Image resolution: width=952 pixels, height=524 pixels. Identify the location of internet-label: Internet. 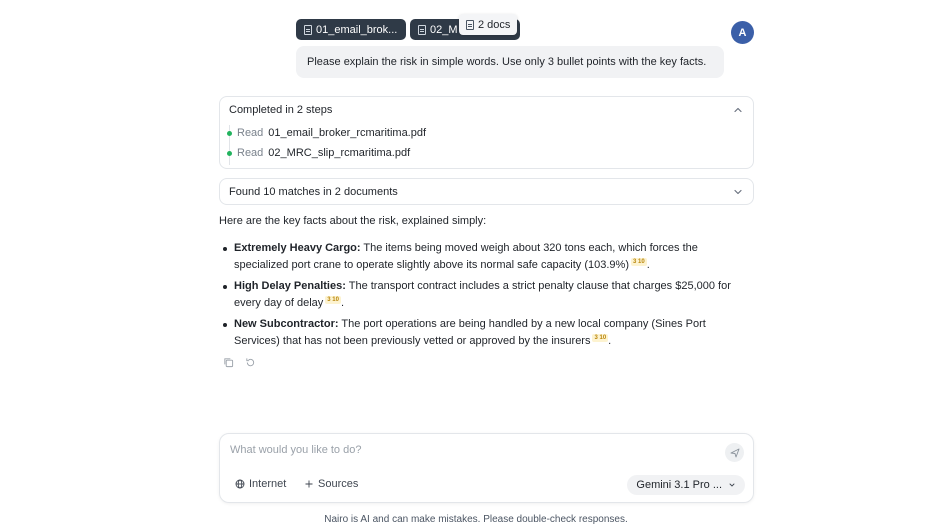
(268, 484).